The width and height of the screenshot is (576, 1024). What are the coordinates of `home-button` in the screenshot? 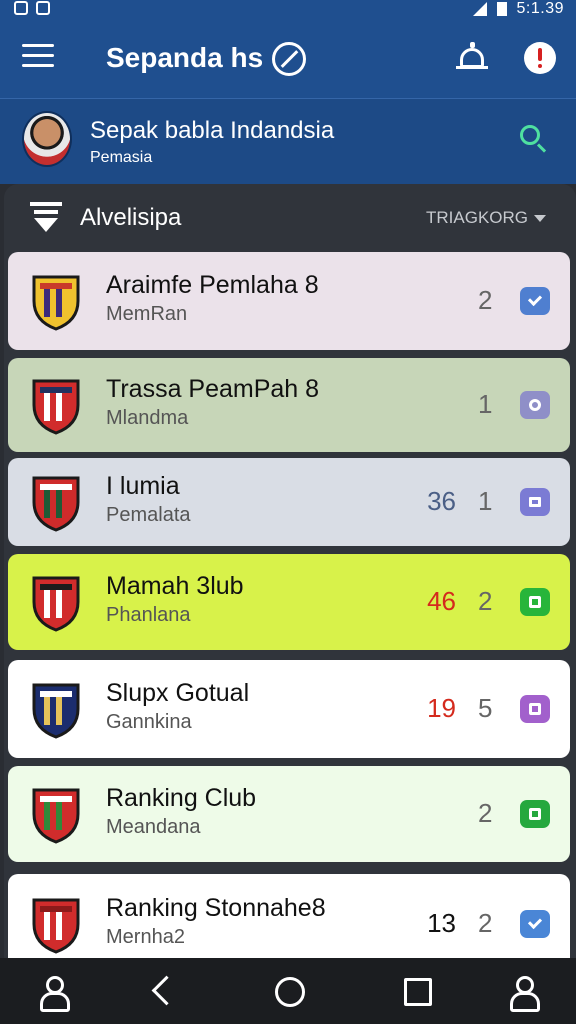 It's located at (289, 991).